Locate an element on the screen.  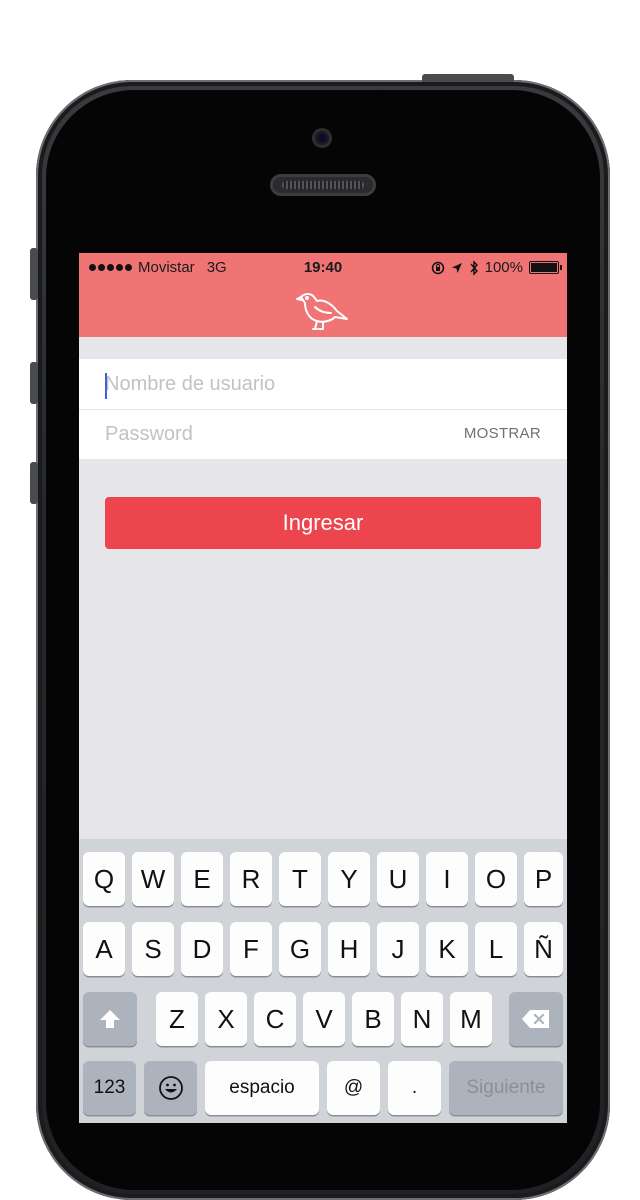
text-cursor is located at coordinates (106, 386).